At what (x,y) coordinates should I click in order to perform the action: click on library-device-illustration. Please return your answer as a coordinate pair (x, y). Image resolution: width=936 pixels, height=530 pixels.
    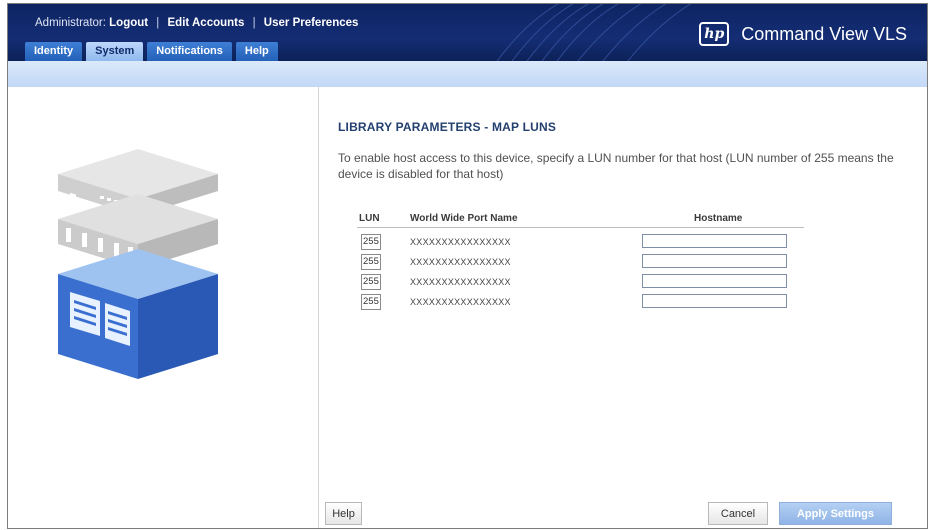
    Looking at the image, I should click on (138, 264).